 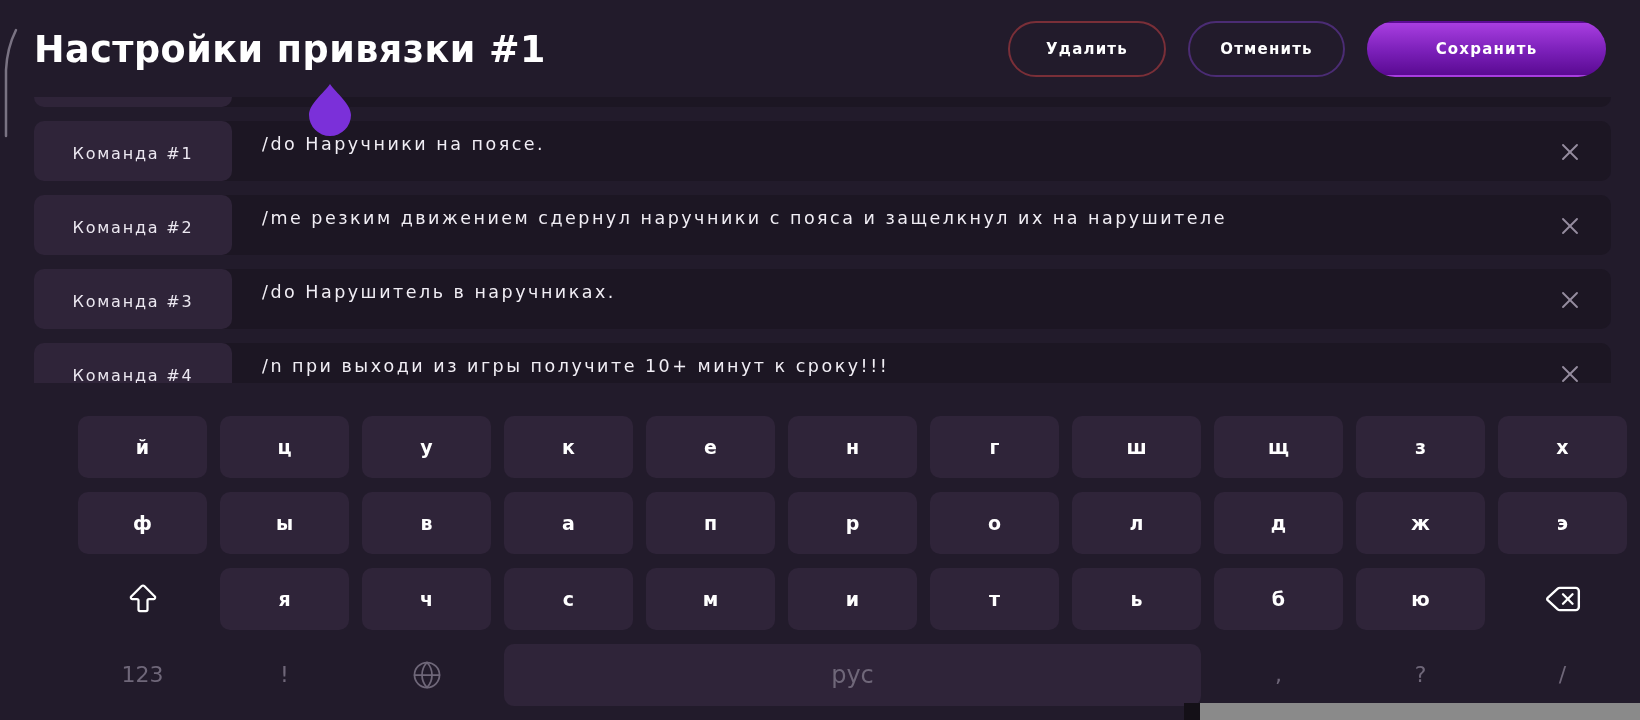 What do you see at coordinates (1136, 447) in the screenshot?
I see `letter-key: ш` at bounding box center [1136, 447].